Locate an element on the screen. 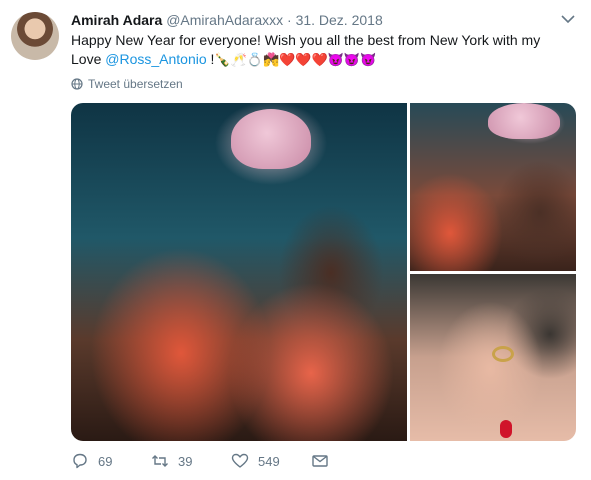 Image resolution: width=591 pixels, height=480 pixels. nail-shape is located at coordinates (506, 429).